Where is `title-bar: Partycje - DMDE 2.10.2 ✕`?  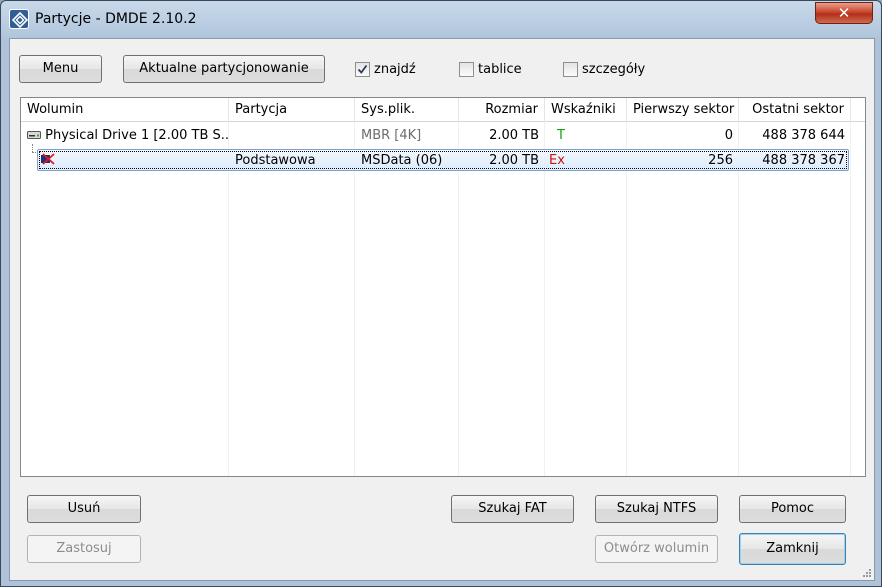 title-bar: Partycje - DMDE 2.10.2 ✕ is located at coordinates (441, 19).